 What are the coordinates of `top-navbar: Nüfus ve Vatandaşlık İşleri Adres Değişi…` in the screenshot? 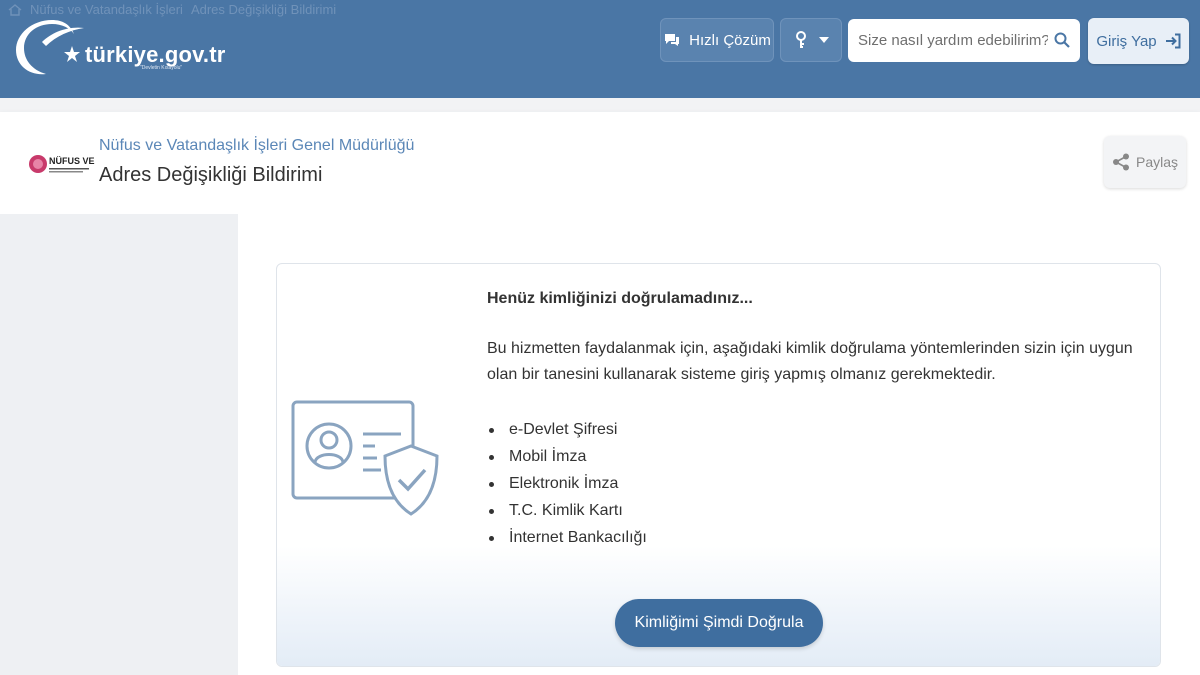 It's located at (600, 49).